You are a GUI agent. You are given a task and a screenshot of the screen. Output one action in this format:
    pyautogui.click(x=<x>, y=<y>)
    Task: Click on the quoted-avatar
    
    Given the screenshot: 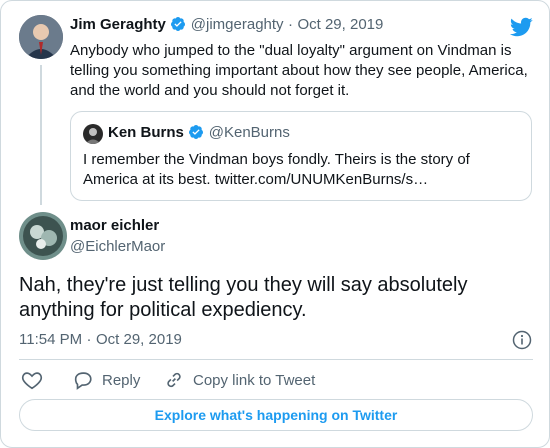 What is the action you would take?
    pyautogui.click(x=93, y=134)
    